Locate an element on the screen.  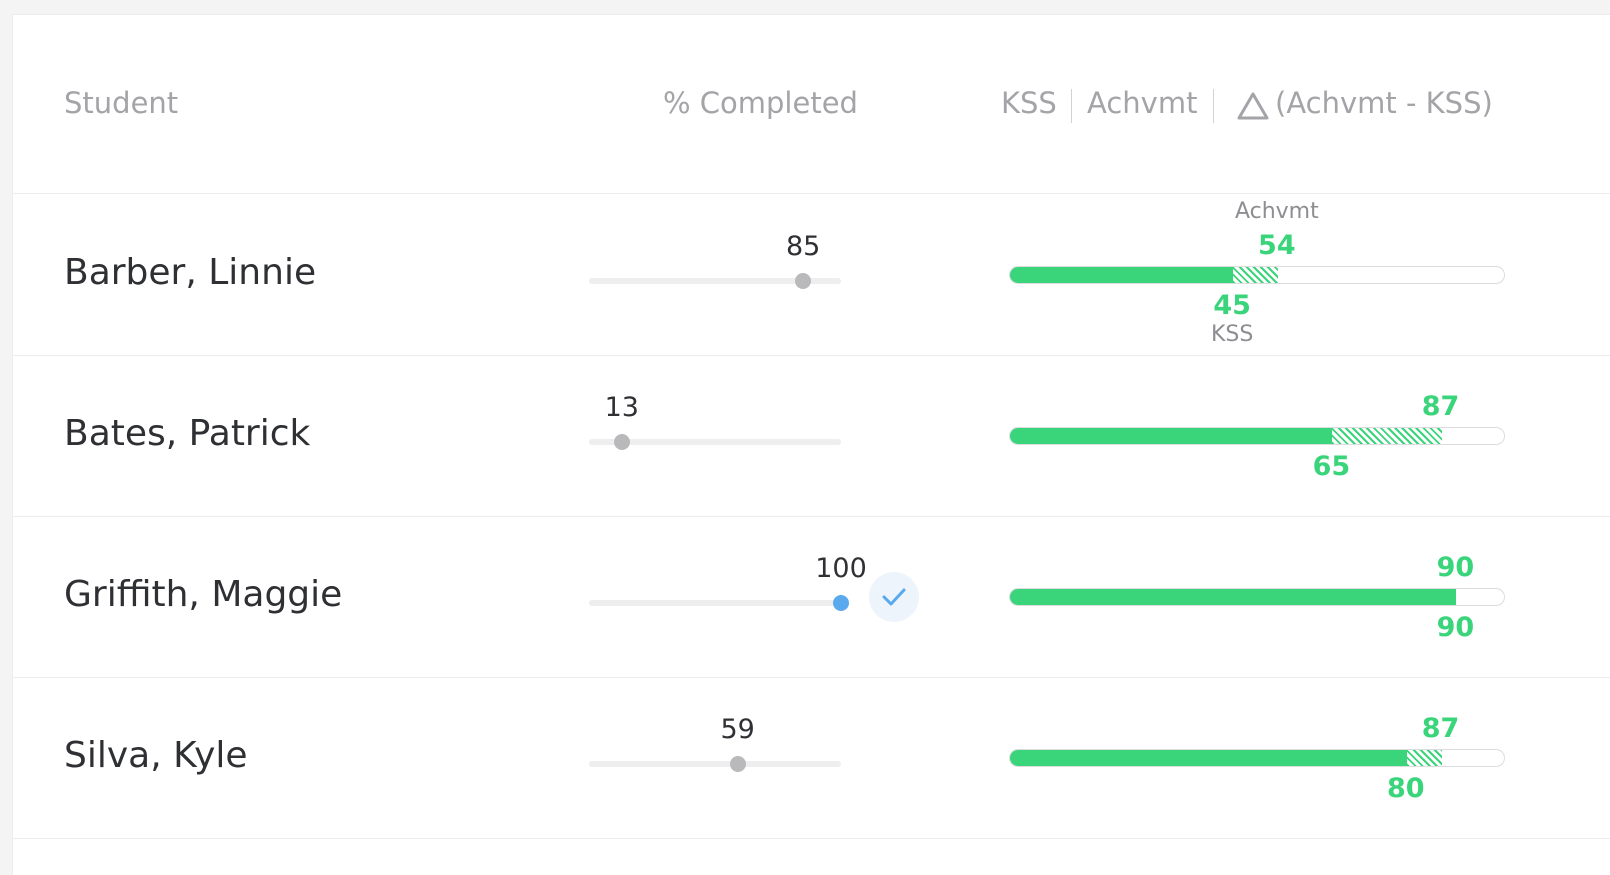
column-header-kss: KSS is located at coordinates (1029, 103).